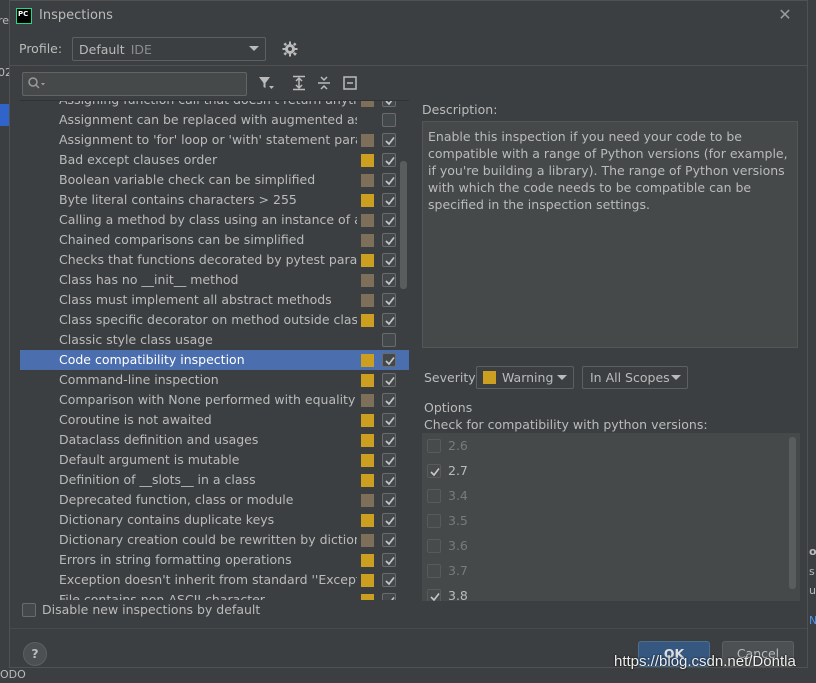  I want to click on tree-row: Default argument is mutable, so click(214, 460).